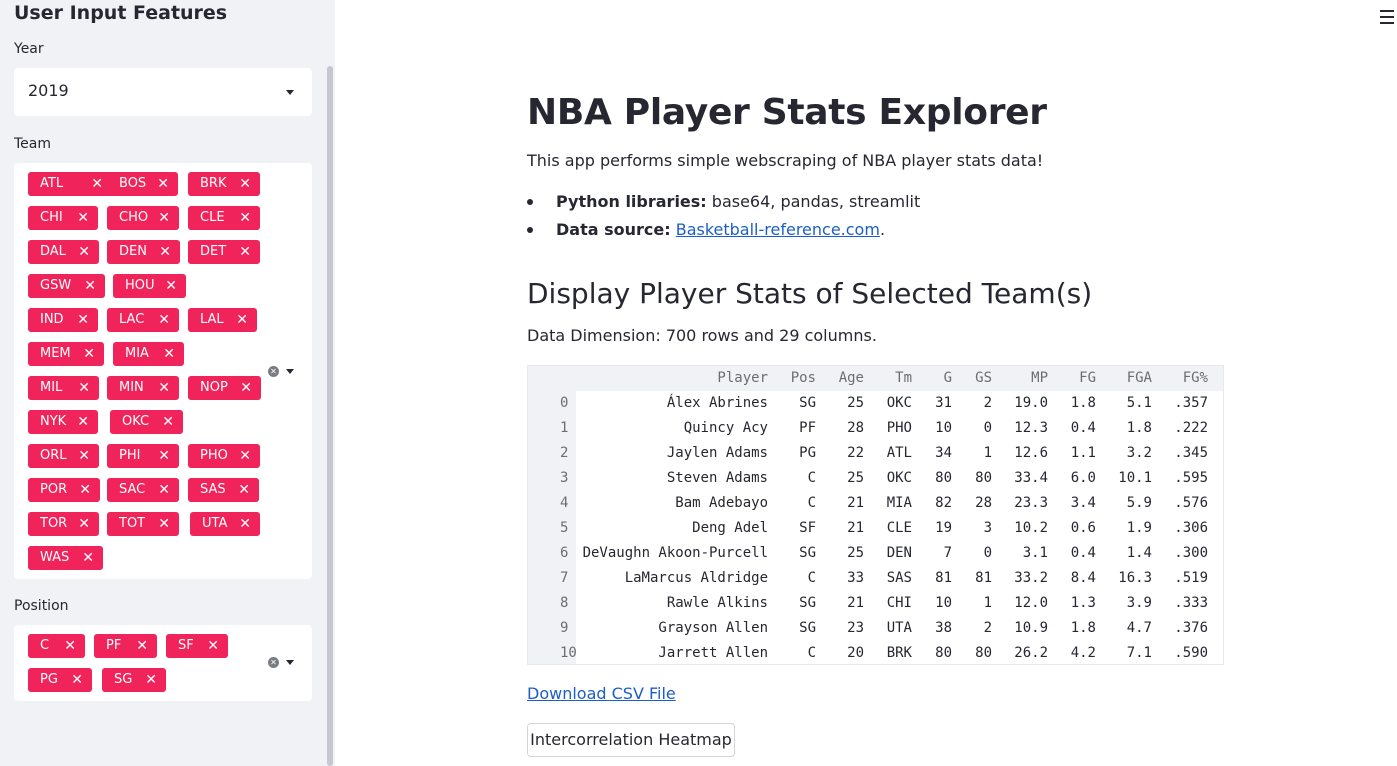  I want to click on column-header: FGA, so click(1126, 378).